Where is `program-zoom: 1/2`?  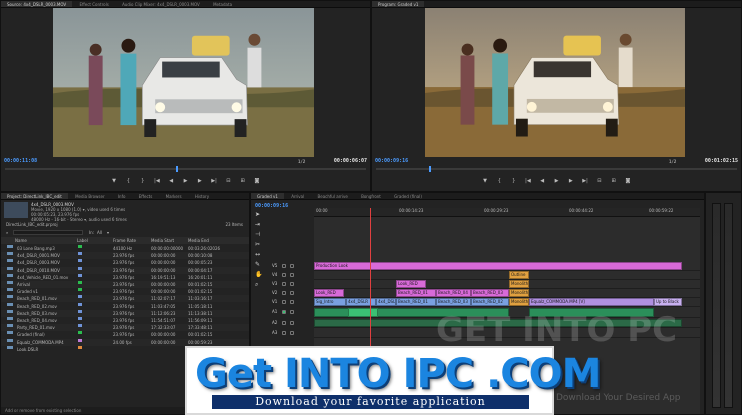 program-zoom: 1/2 is located at coordinates (672, 161).